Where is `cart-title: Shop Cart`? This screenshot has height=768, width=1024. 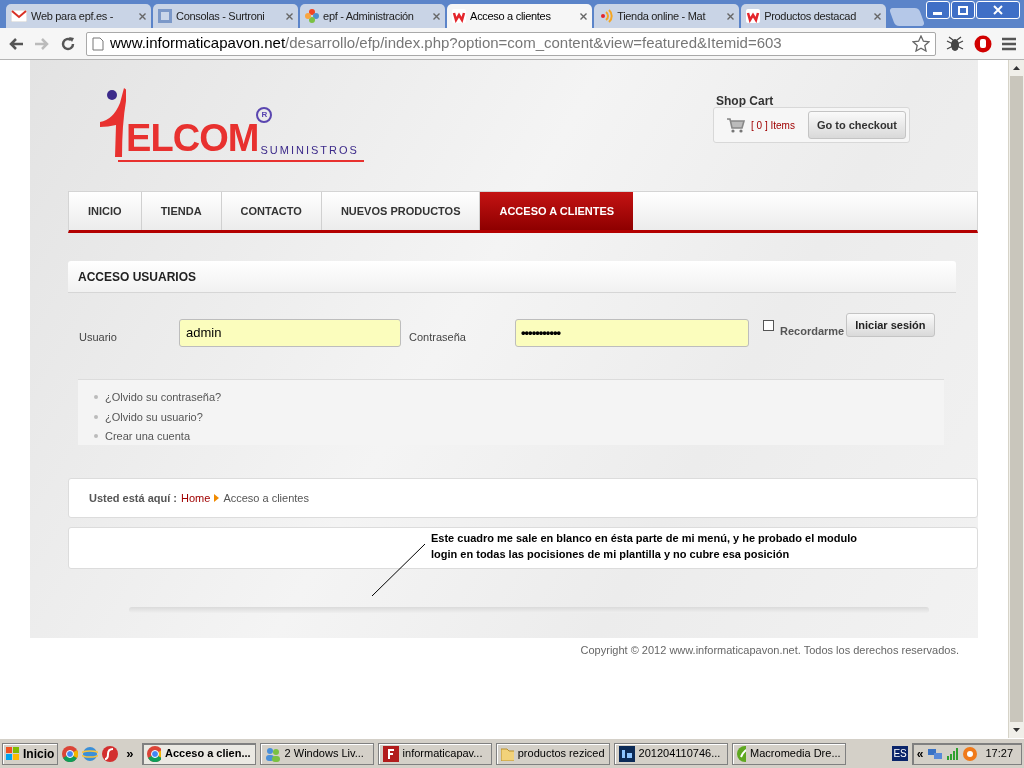
cart-title: Shop Cart is located at coordinates (745, 101).